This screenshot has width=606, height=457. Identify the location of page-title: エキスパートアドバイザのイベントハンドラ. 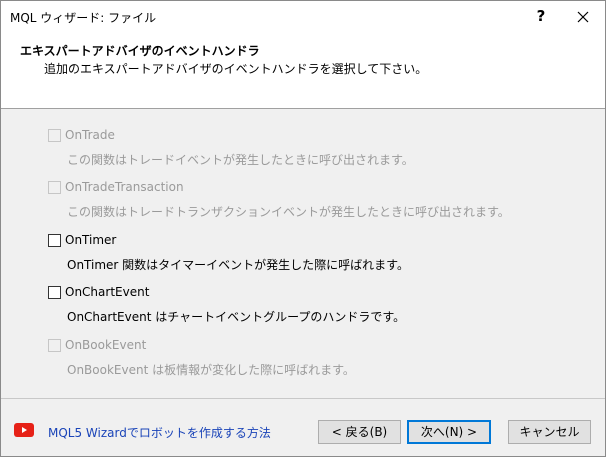
(140, 51).